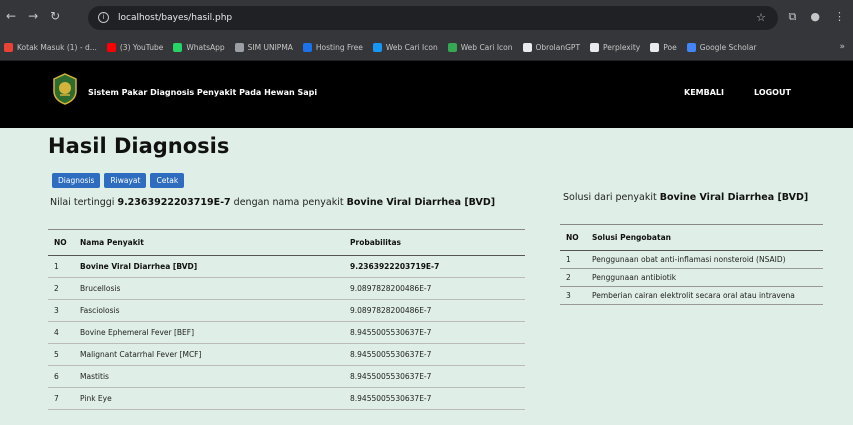 The image size is (853, 425). Describe the element at coordinates (434, 266) in the screenshot. I see `cell-prob: 9.2363922203719E-7` at that location.